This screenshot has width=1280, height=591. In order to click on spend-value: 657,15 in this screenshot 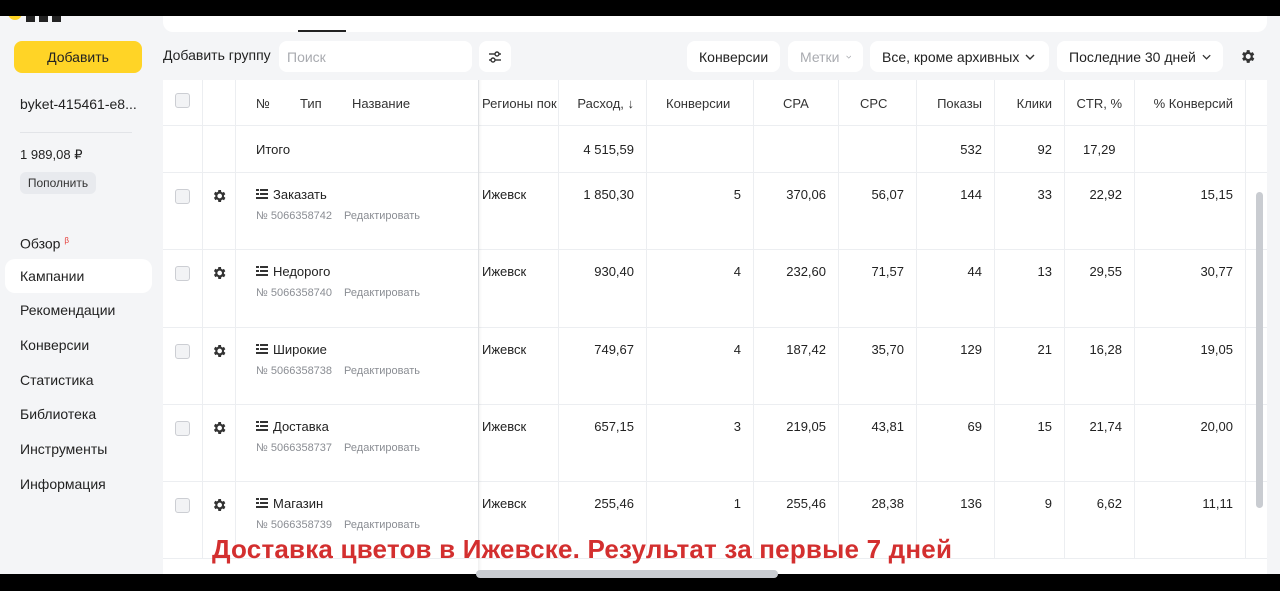, I will do `click(614, 426)`.